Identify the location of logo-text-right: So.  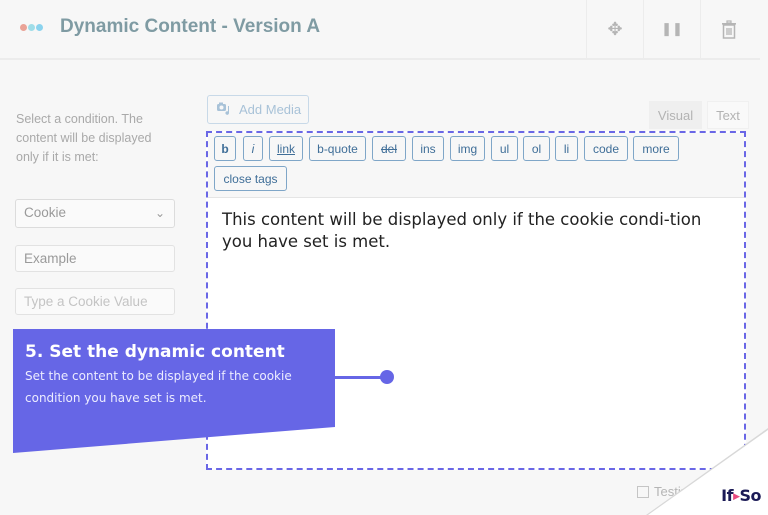
(750, 495).